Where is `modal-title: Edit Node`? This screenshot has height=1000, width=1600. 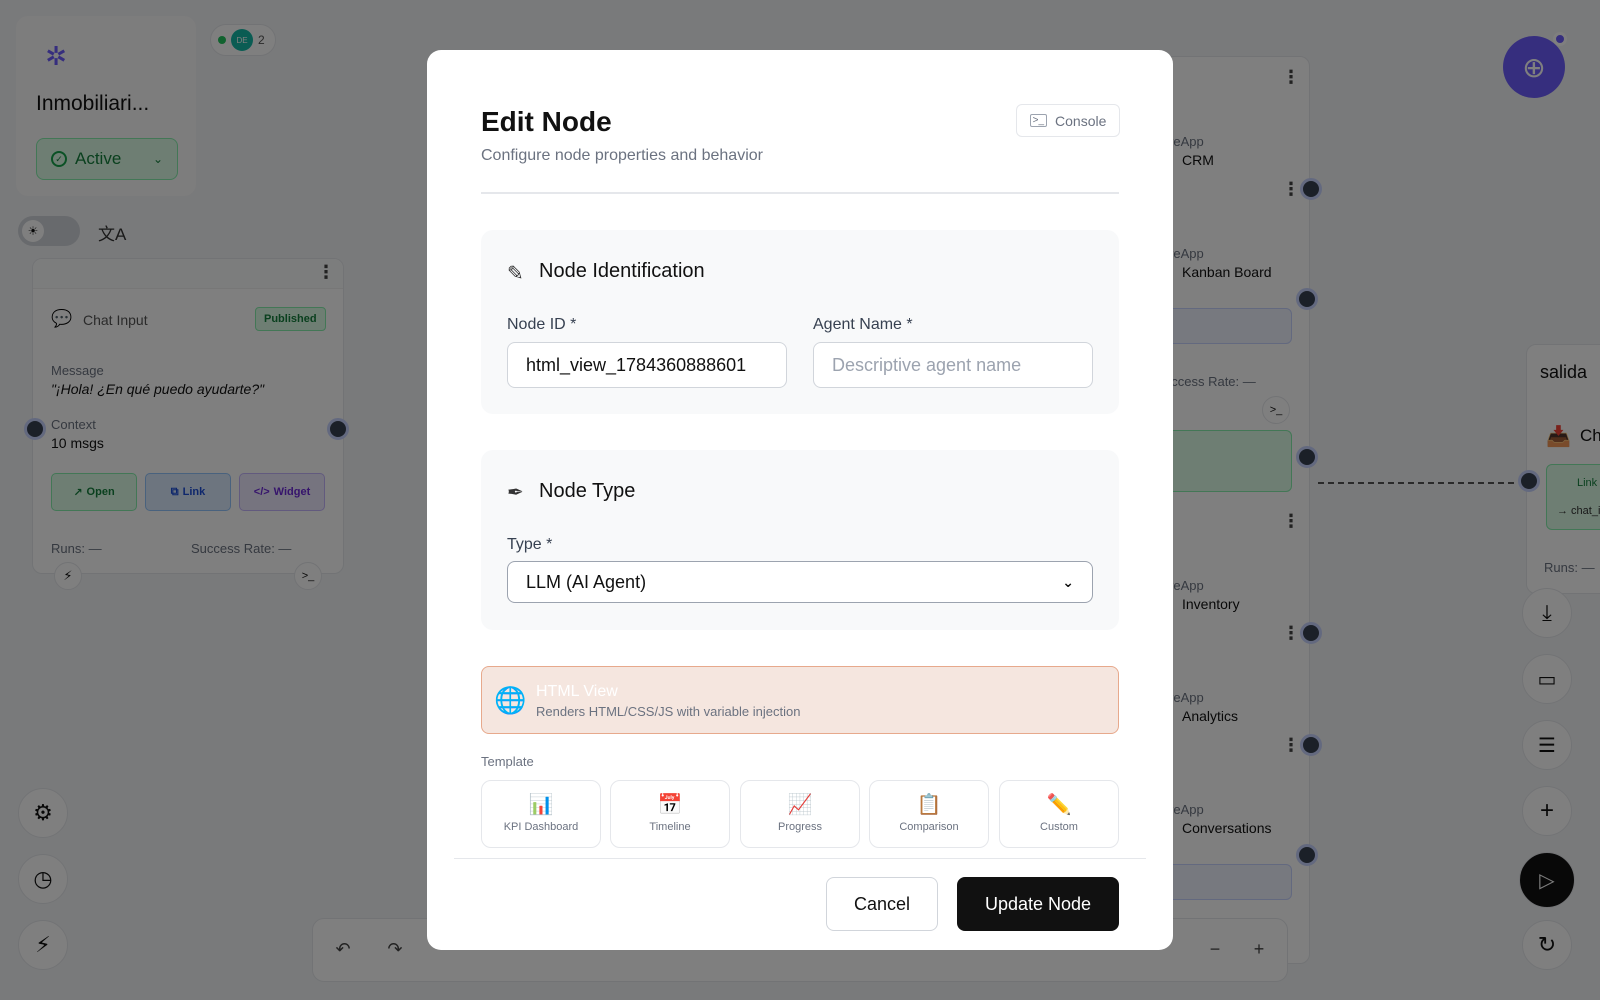 modal-title: Edit Node is located at coordinates (546, 121).